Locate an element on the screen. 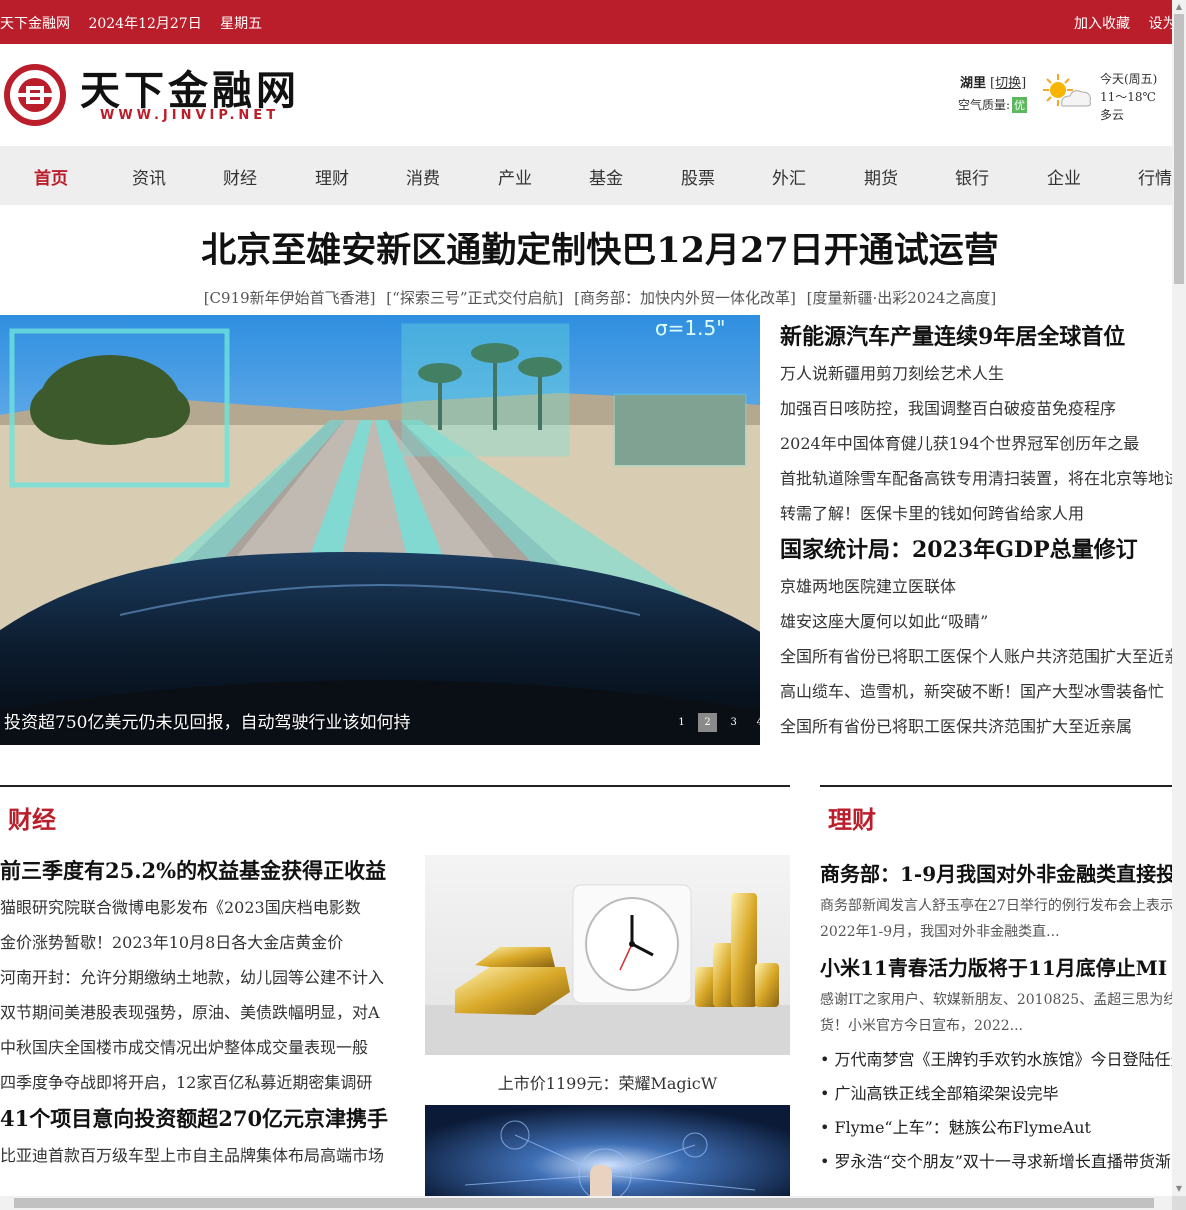  nav-item-funds: 基金 is located at coordinates (606, 176).